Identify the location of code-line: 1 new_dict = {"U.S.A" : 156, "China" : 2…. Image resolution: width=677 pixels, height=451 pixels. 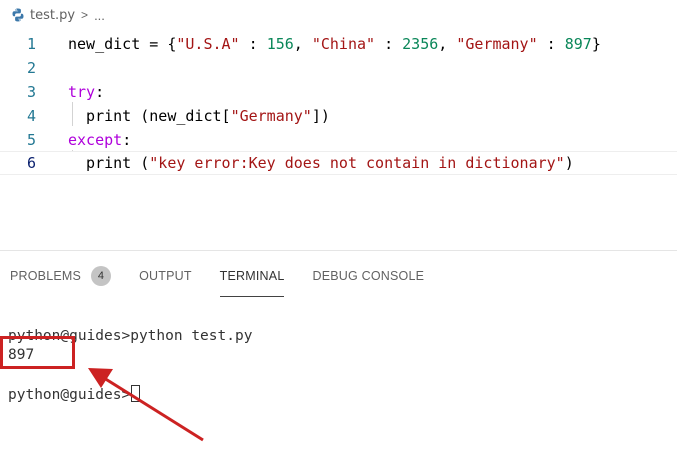
(338, 44).